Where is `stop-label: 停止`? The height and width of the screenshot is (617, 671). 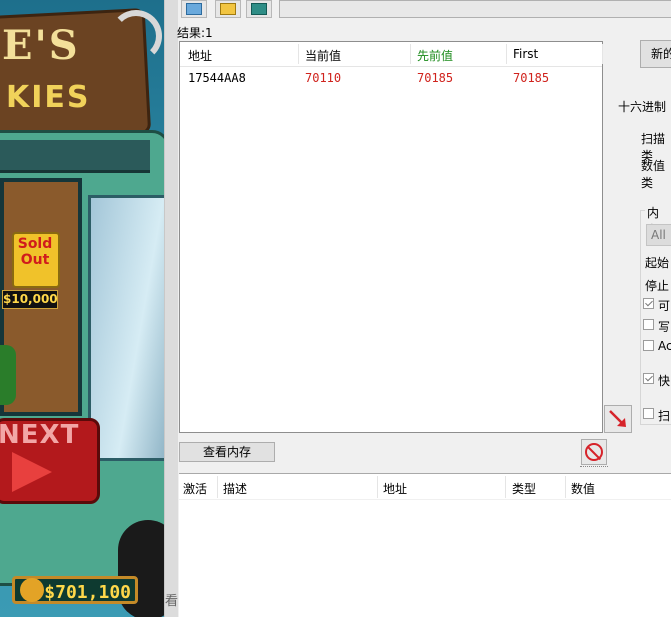
stop-label: 停止 is located at coordinates (657, 286).